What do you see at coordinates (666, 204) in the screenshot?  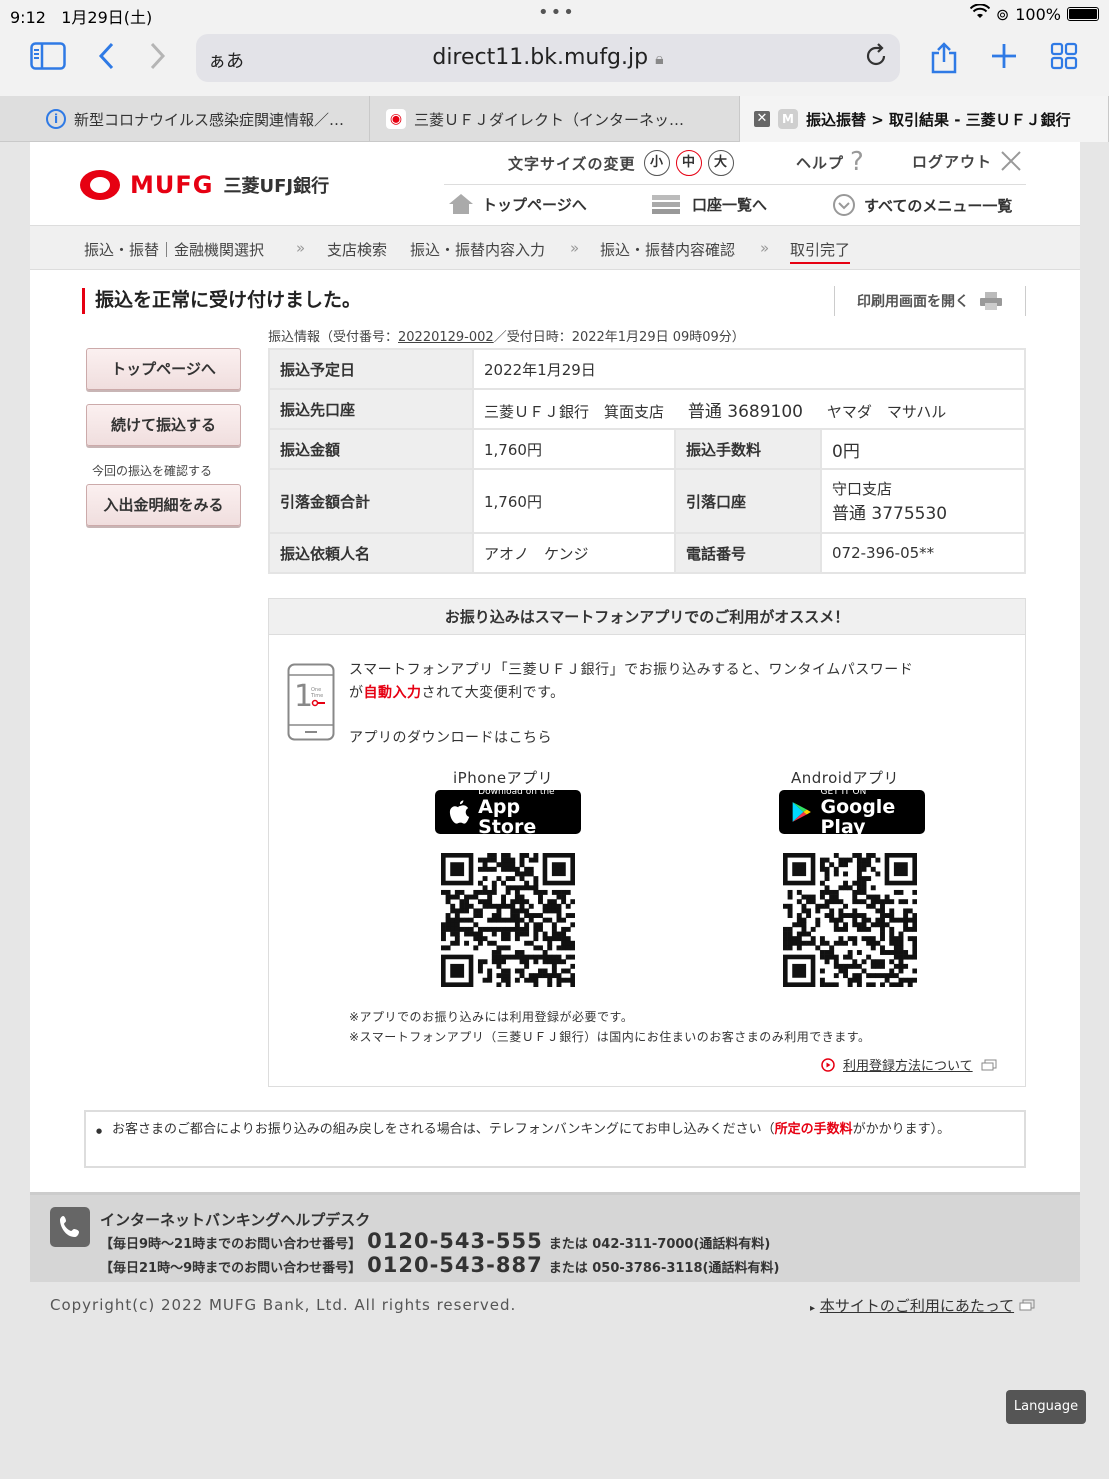 I see `accounts-icon` at bounding box center [666, 204].